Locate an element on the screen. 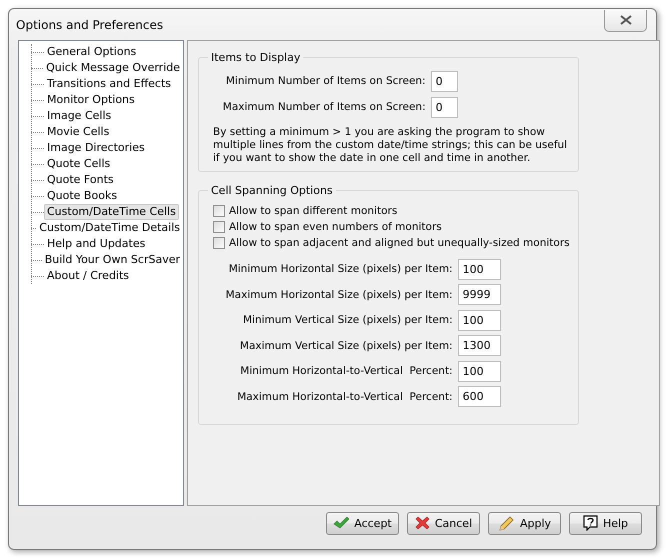  accept-button: Accept is located at coordinates (362, 523).